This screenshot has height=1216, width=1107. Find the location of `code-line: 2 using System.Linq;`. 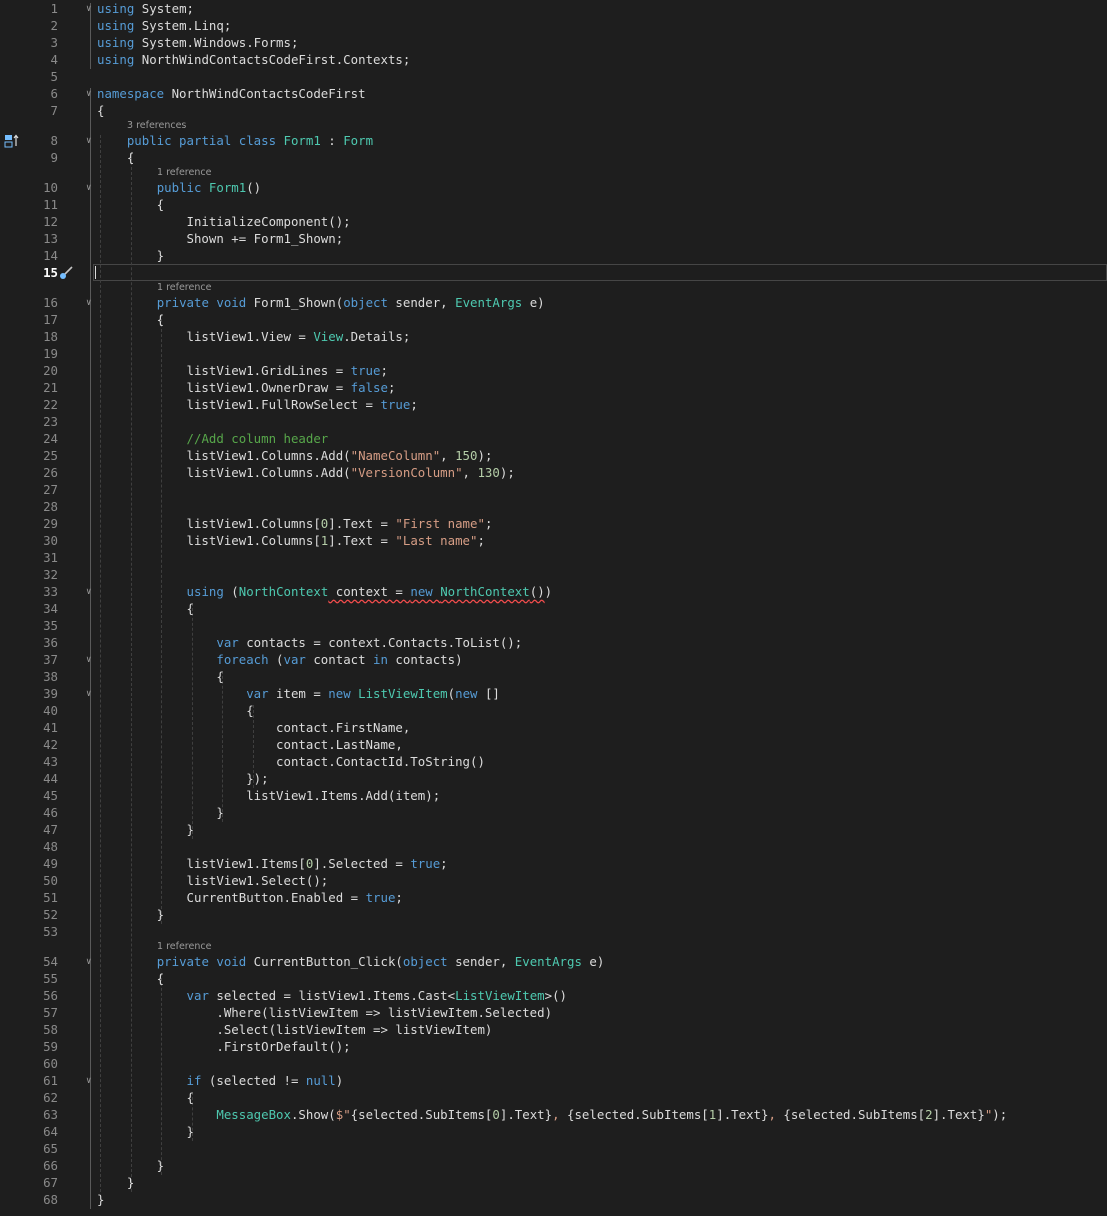

code-line: 2 using System.Linq; is located at coordinates (553, 26).